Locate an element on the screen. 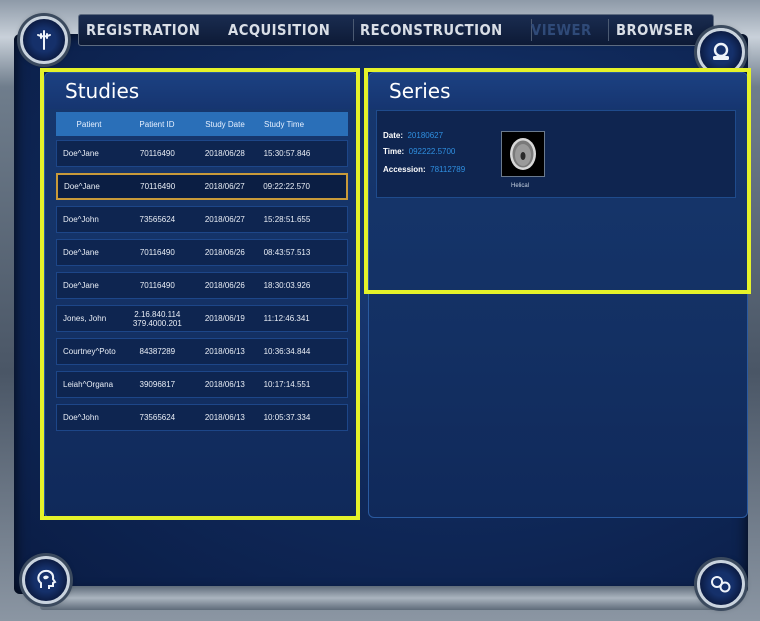  patient-button is located at coordinates (721, 52).